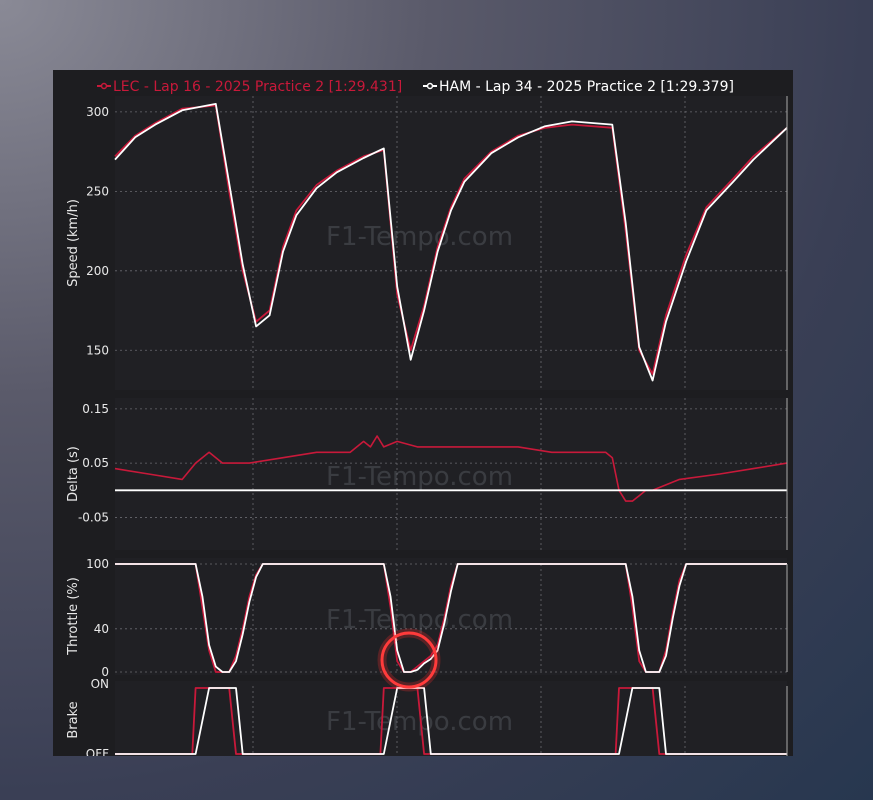  Describe the element at coordinates (73, 719) in the screenshot. I see `brake-axis-label: Brake` at that location.